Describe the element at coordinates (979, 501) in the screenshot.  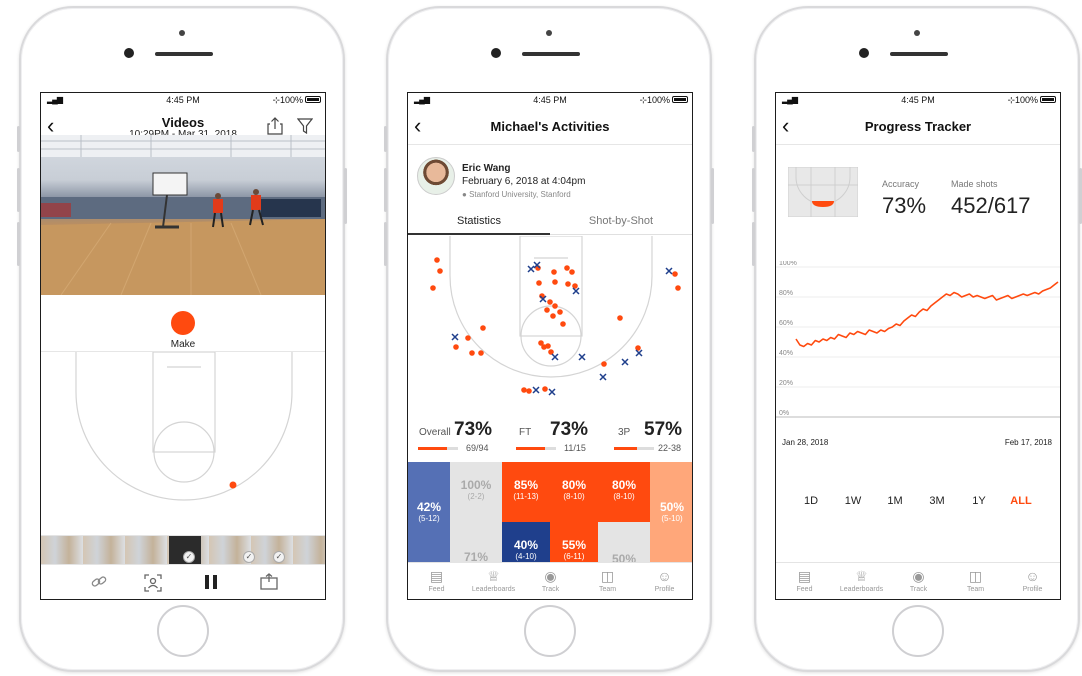
I see `range-1y-button: 1Y` at that location.